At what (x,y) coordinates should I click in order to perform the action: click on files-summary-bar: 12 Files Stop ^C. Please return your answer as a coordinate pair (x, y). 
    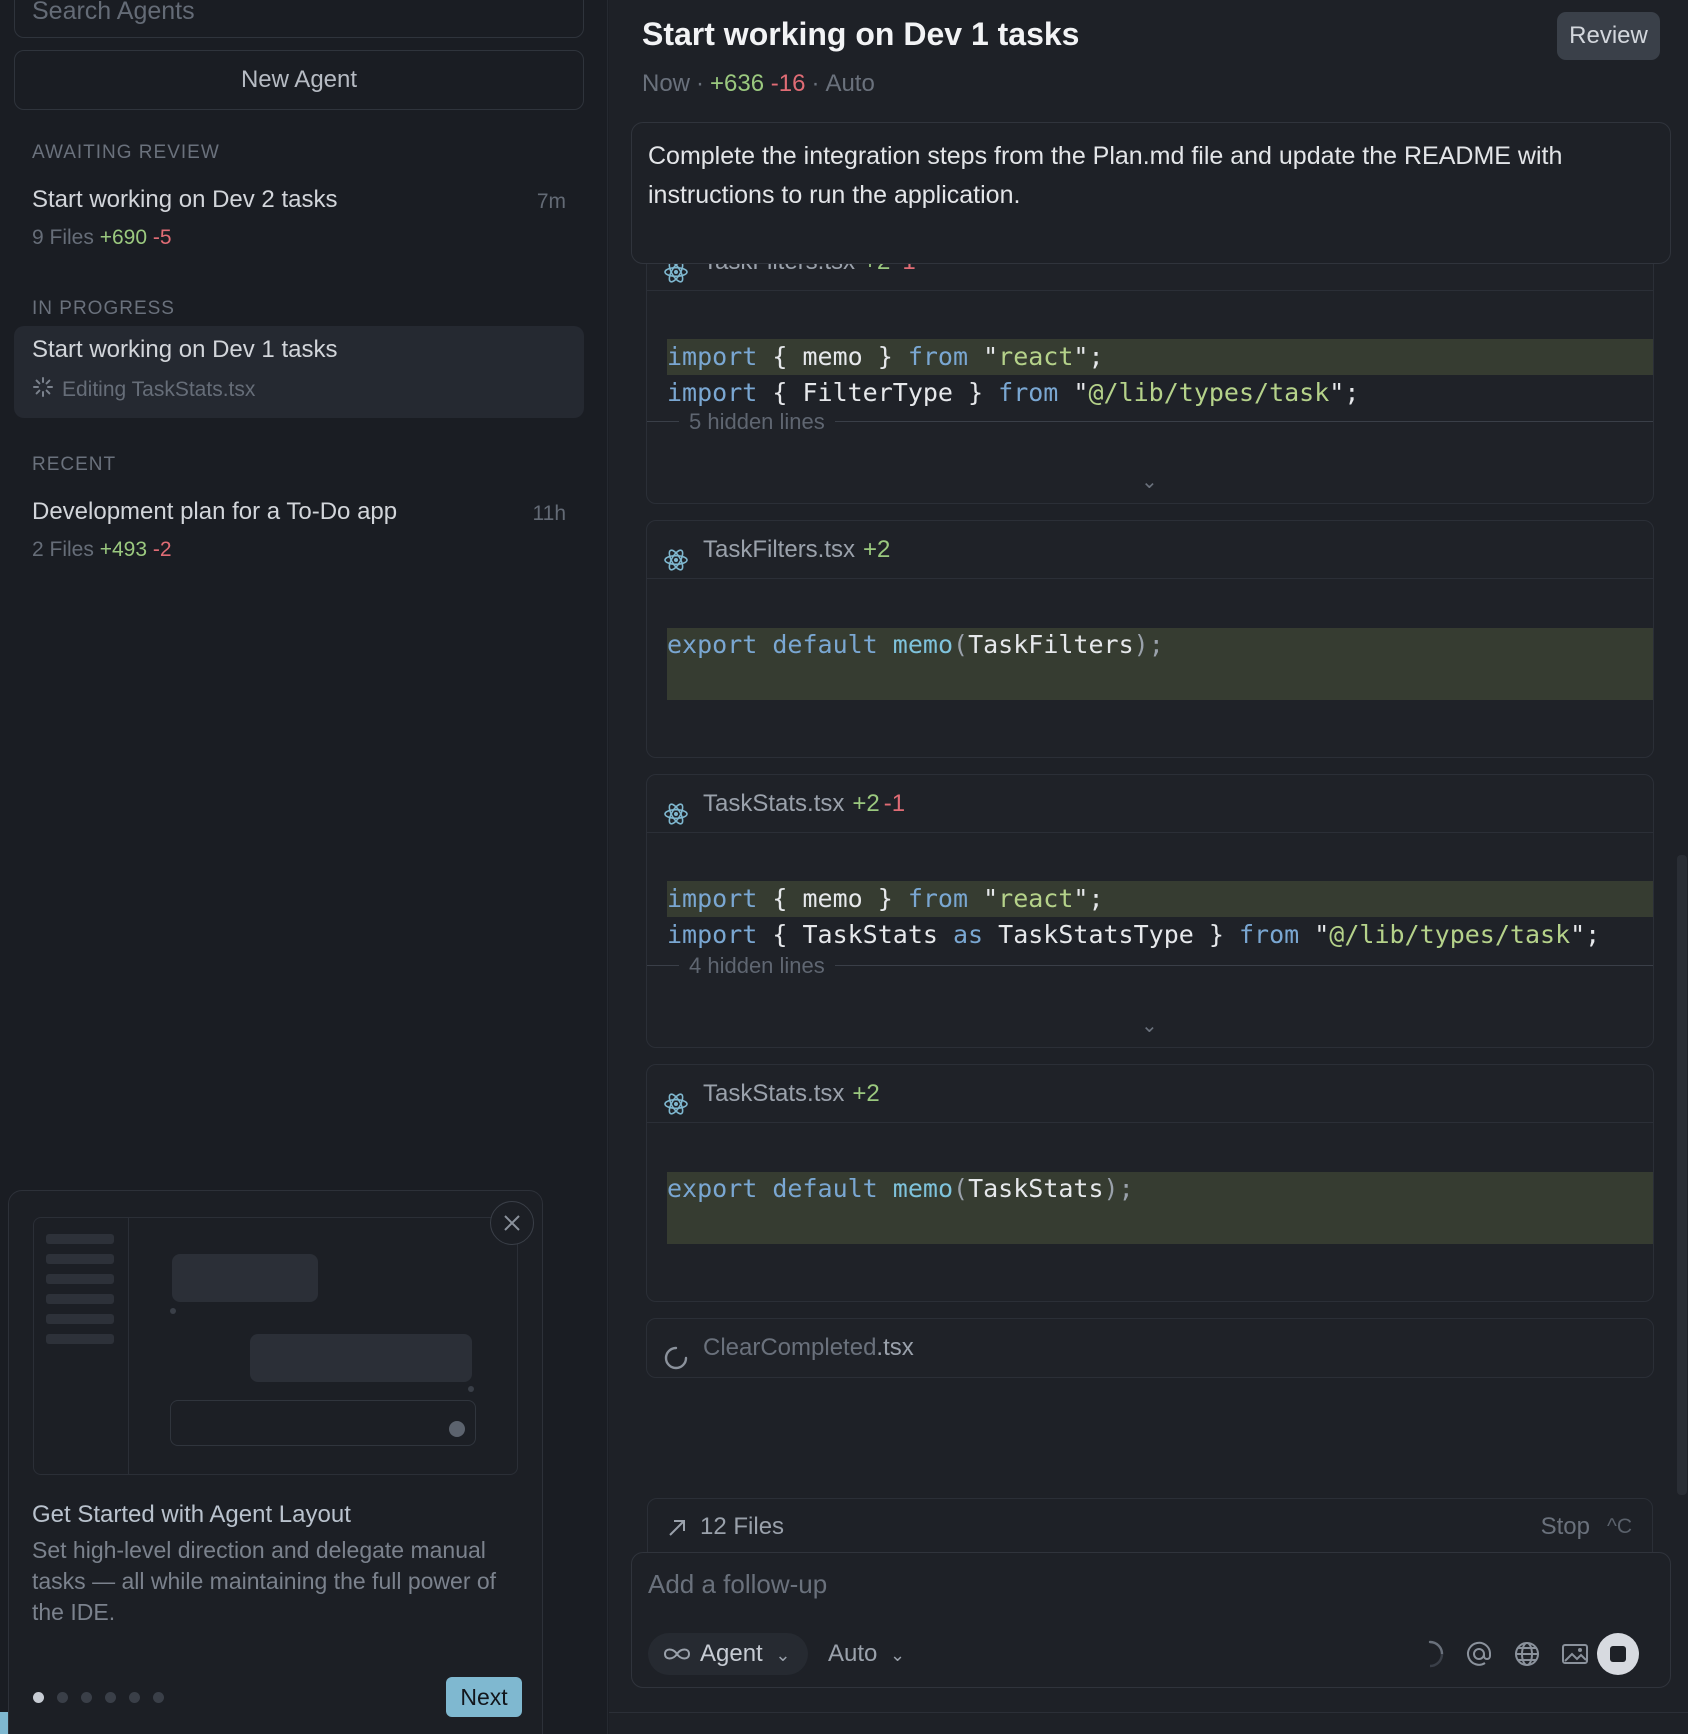
    Looking at the image, I should click on (1150, 1528).